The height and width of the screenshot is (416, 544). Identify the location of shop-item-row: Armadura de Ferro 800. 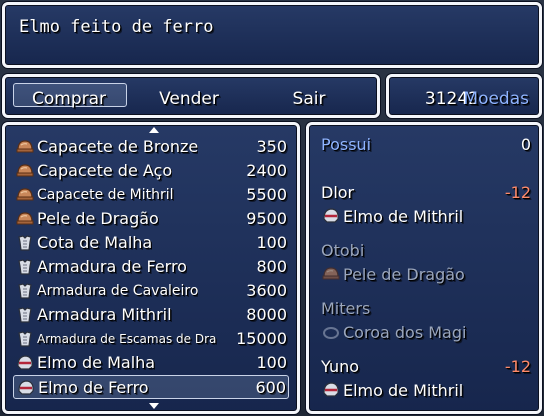
(151, 267).